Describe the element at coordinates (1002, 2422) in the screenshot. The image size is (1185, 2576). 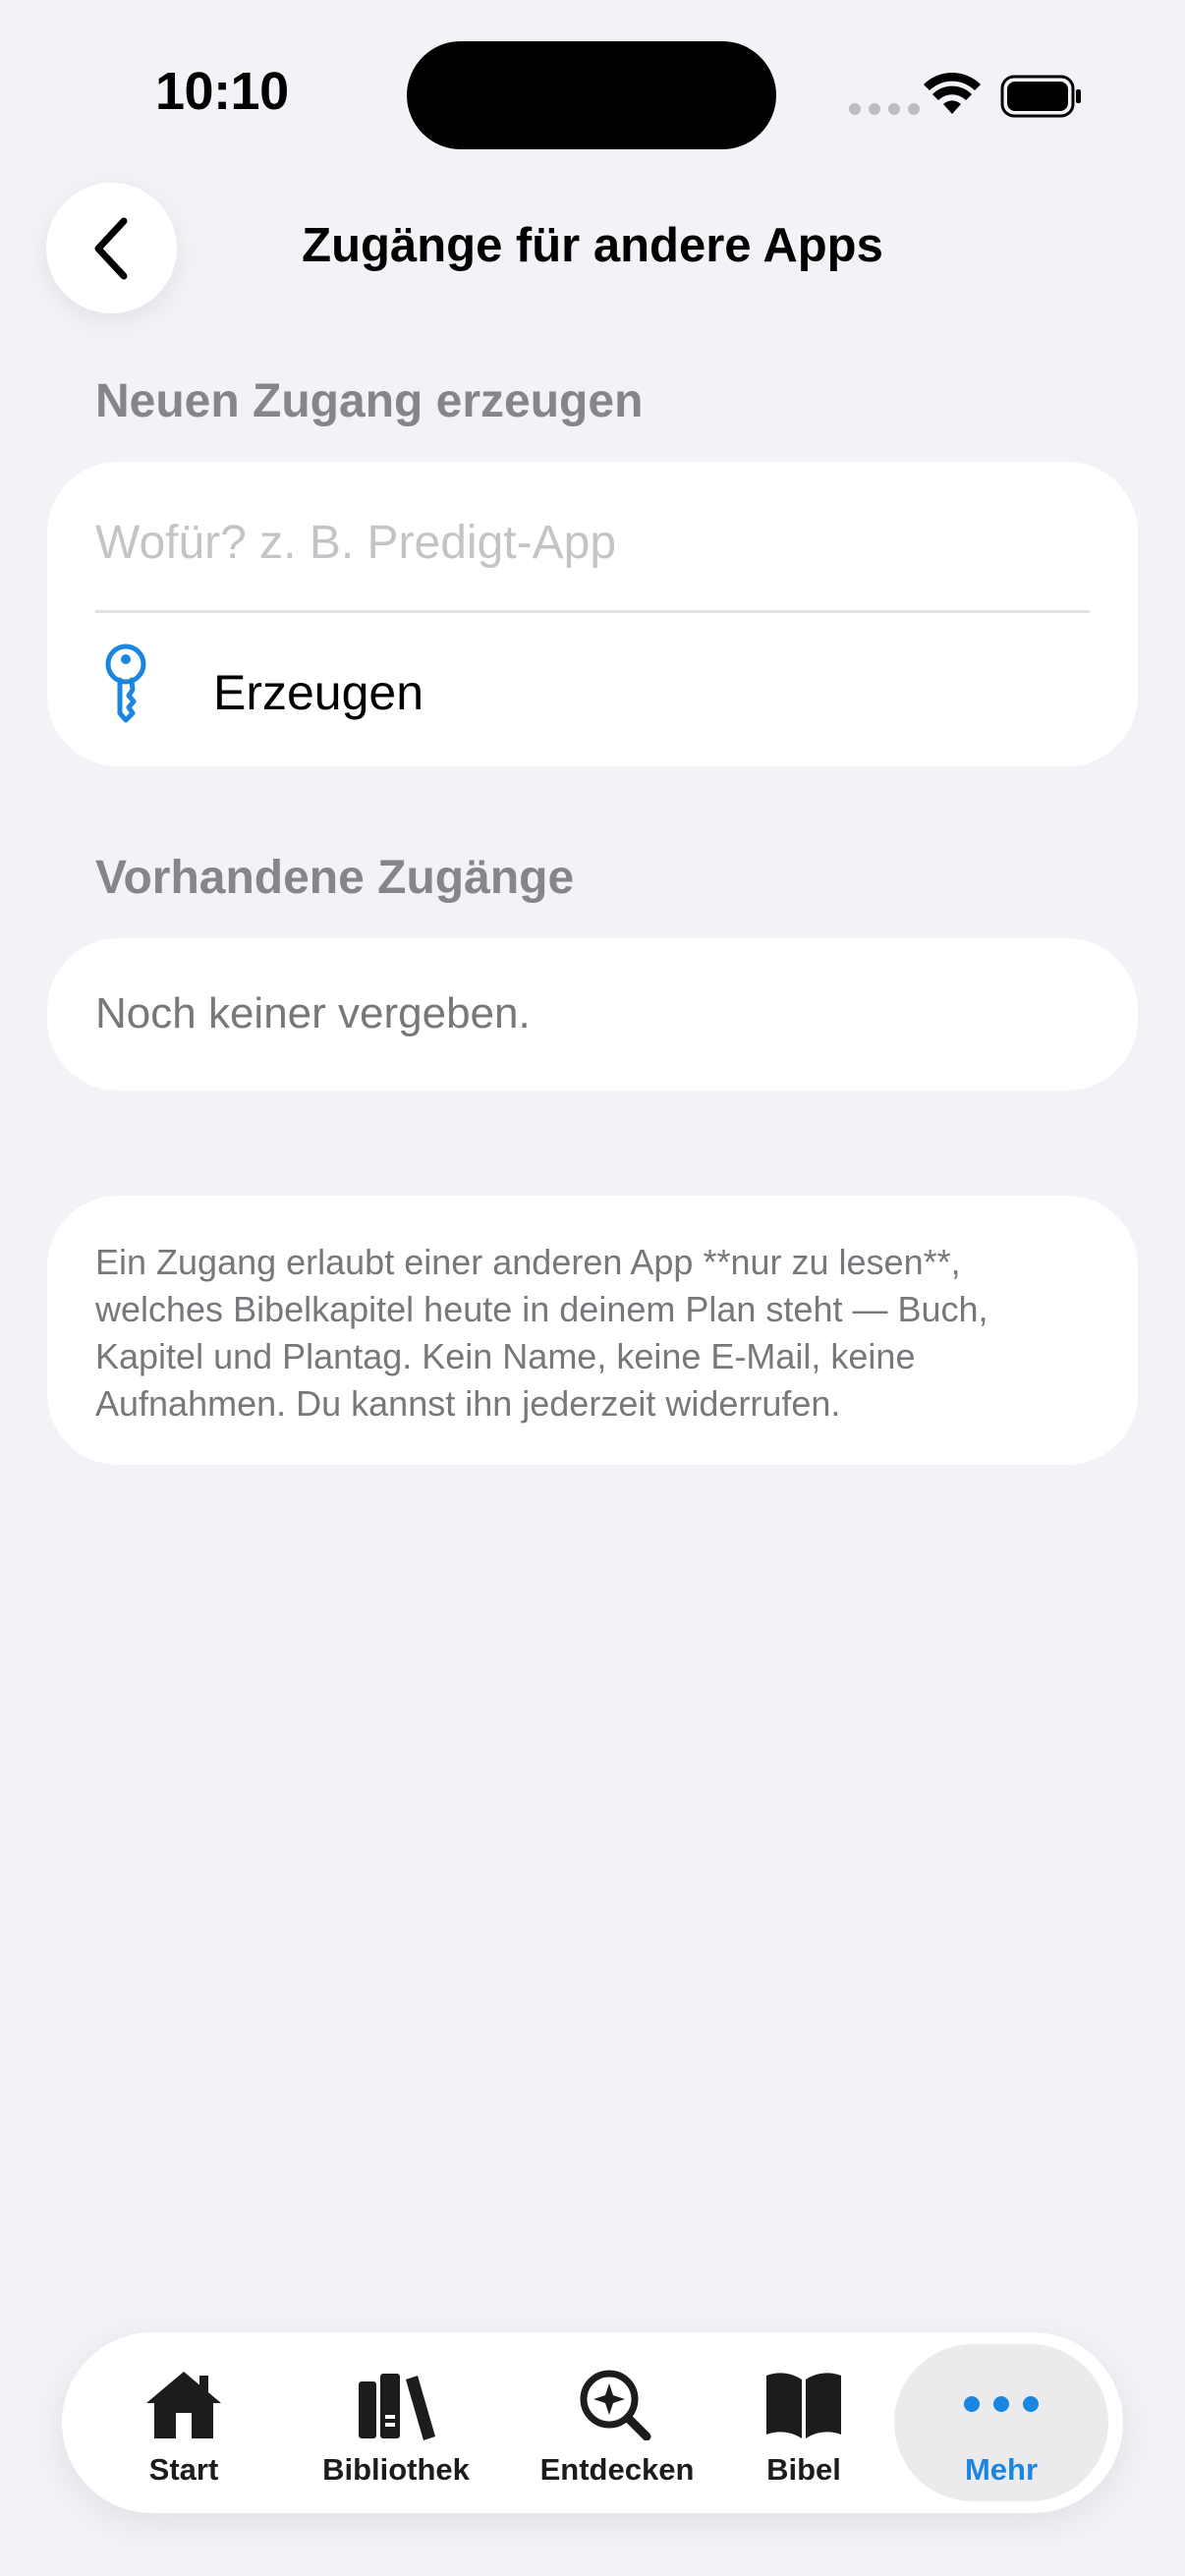
I see `tab-mehr: Mehr` at that location.